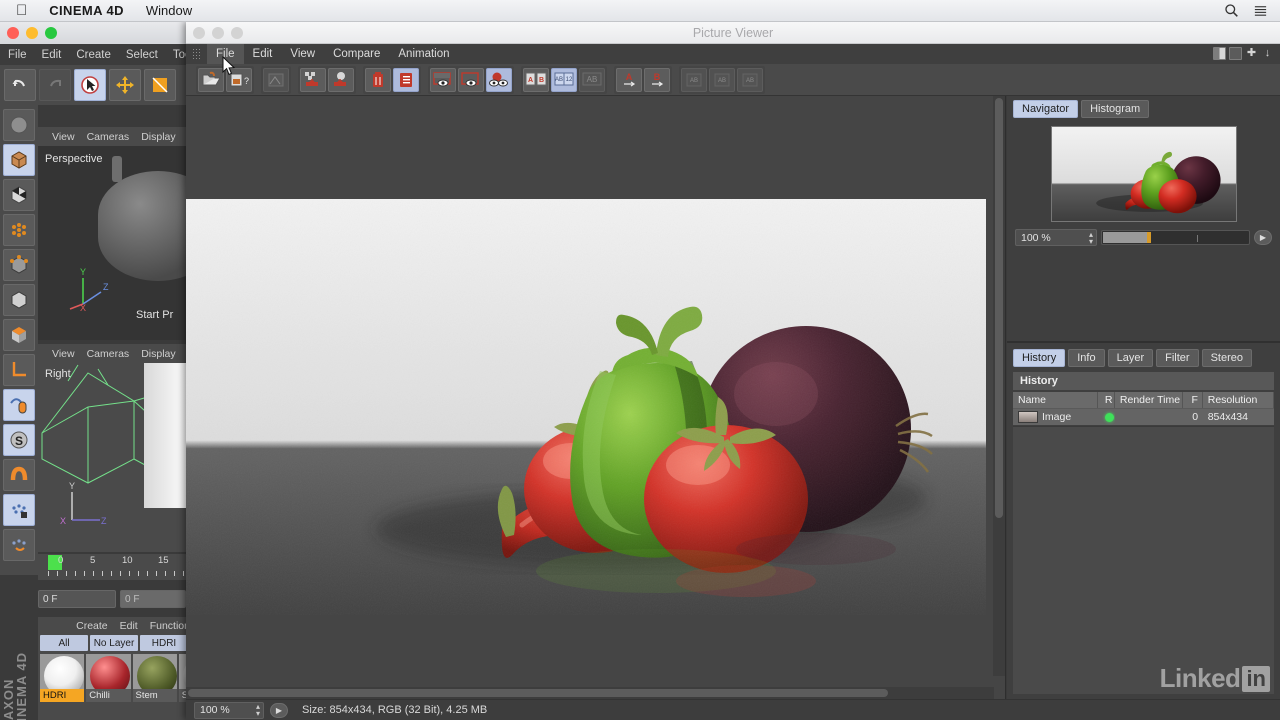 Image resolution: width=1280 pixels, height=720 pixels. I want to click on minimize-button, so click(32, 33).